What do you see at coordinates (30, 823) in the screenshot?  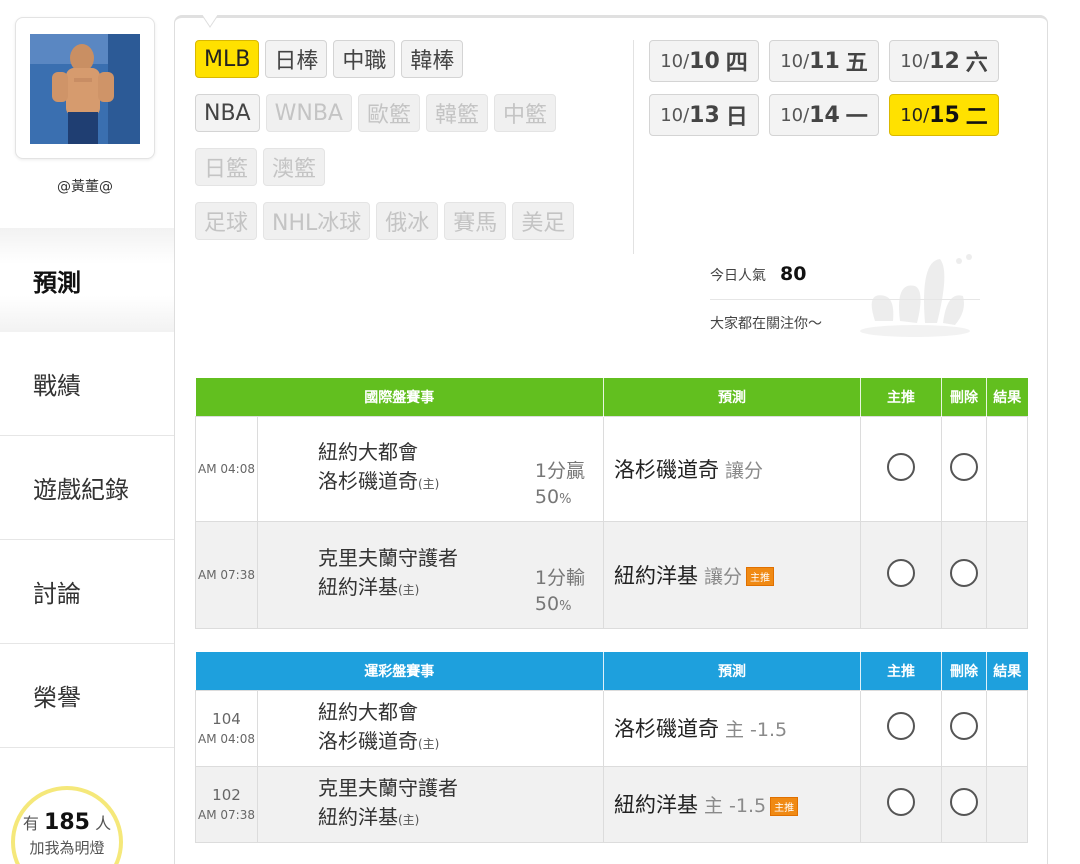 I see `fans-prefix: 有` at bounding box center [30, 823].